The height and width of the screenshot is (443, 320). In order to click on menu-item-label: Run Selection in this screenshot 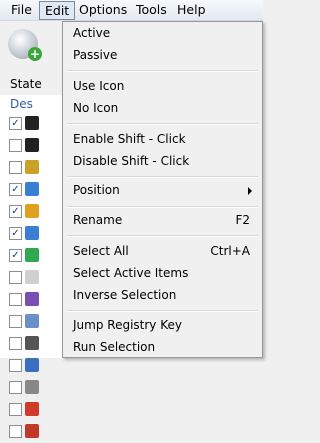, I will do `click(114, 347)`.